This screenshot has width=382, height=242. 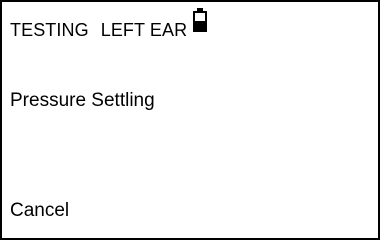 I want to click on cancel-button: Cancel, so click(x=39, y=211).